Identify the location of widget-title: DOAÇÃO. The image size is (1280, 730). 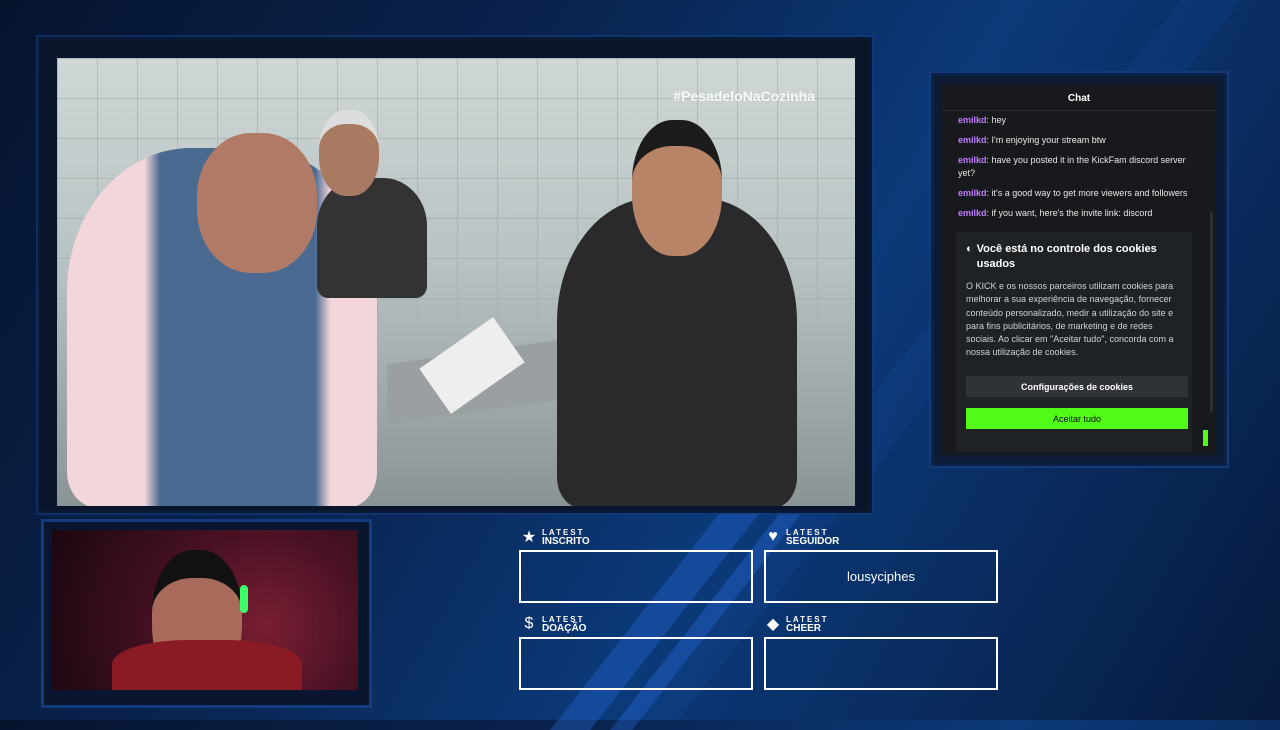
(564, 628).